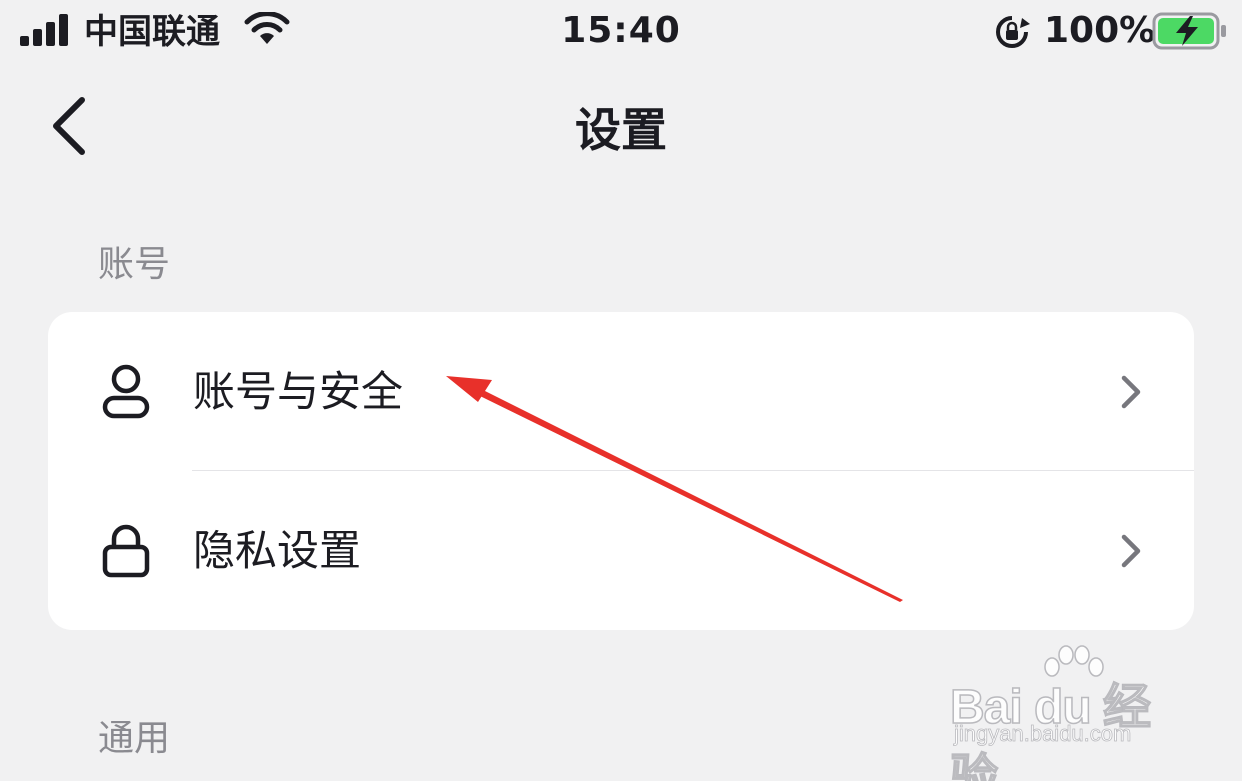  Describe the element at coordinates (134, 738) in the screenshot. I see `section-header-general: 通用` at that location.